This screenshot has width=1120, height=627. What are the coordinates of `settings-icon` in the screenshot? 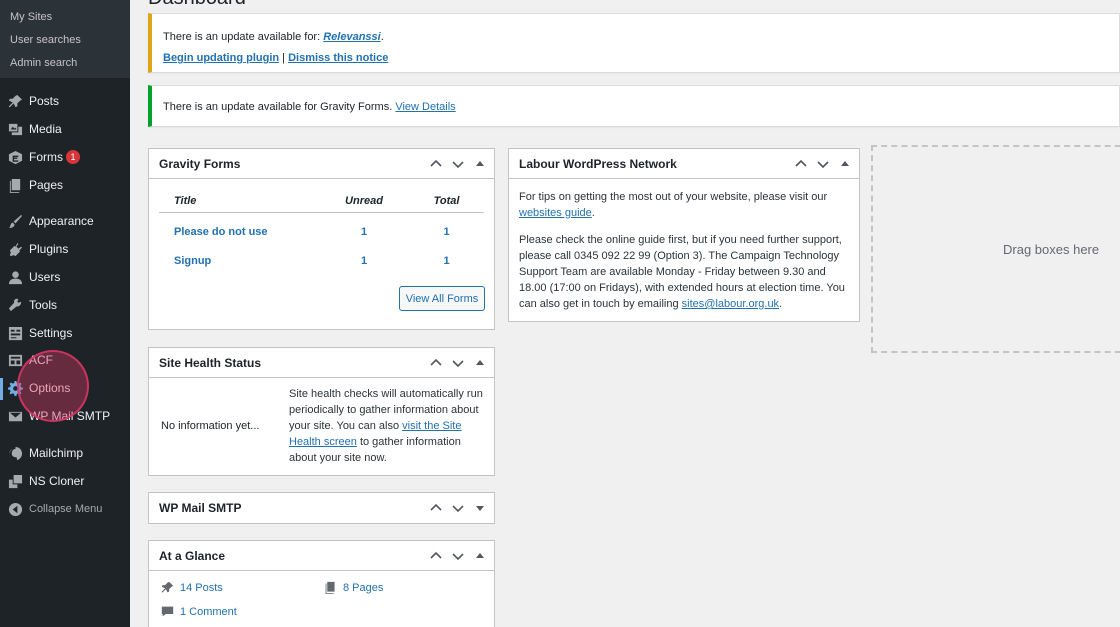 It's located at (15, 333).